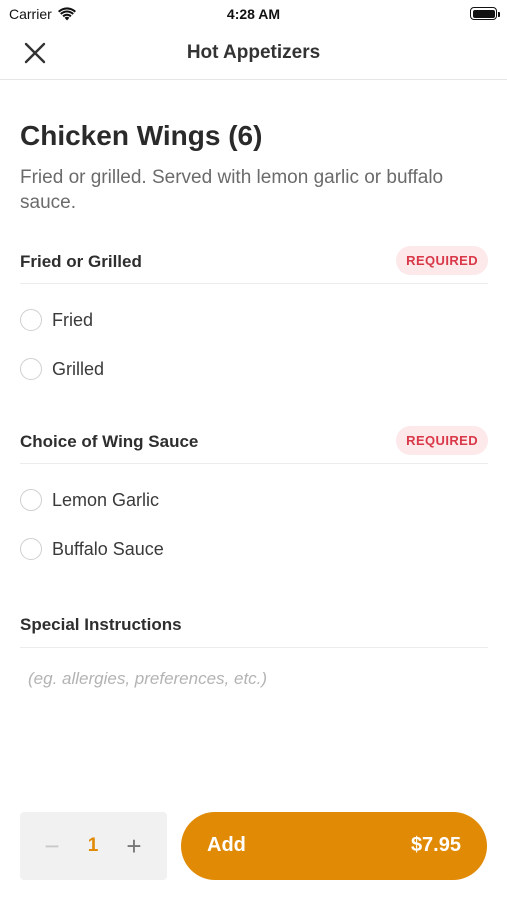 Image resolution: width=507 pixels, height=900 pixels. I want to click on status-bar: Carrier 4:28 AM, so click(253, 14).